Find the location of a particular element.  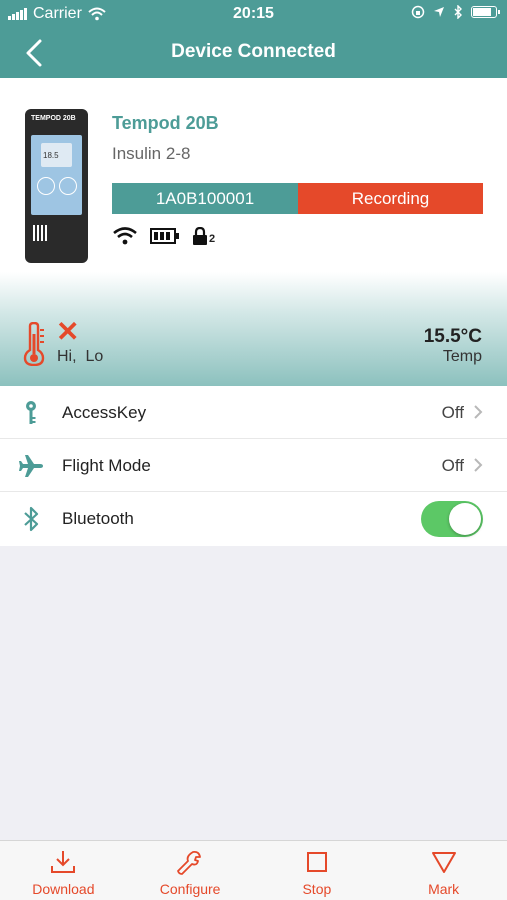

recording-status-badge: Recording is located at coordinates (390, 198).